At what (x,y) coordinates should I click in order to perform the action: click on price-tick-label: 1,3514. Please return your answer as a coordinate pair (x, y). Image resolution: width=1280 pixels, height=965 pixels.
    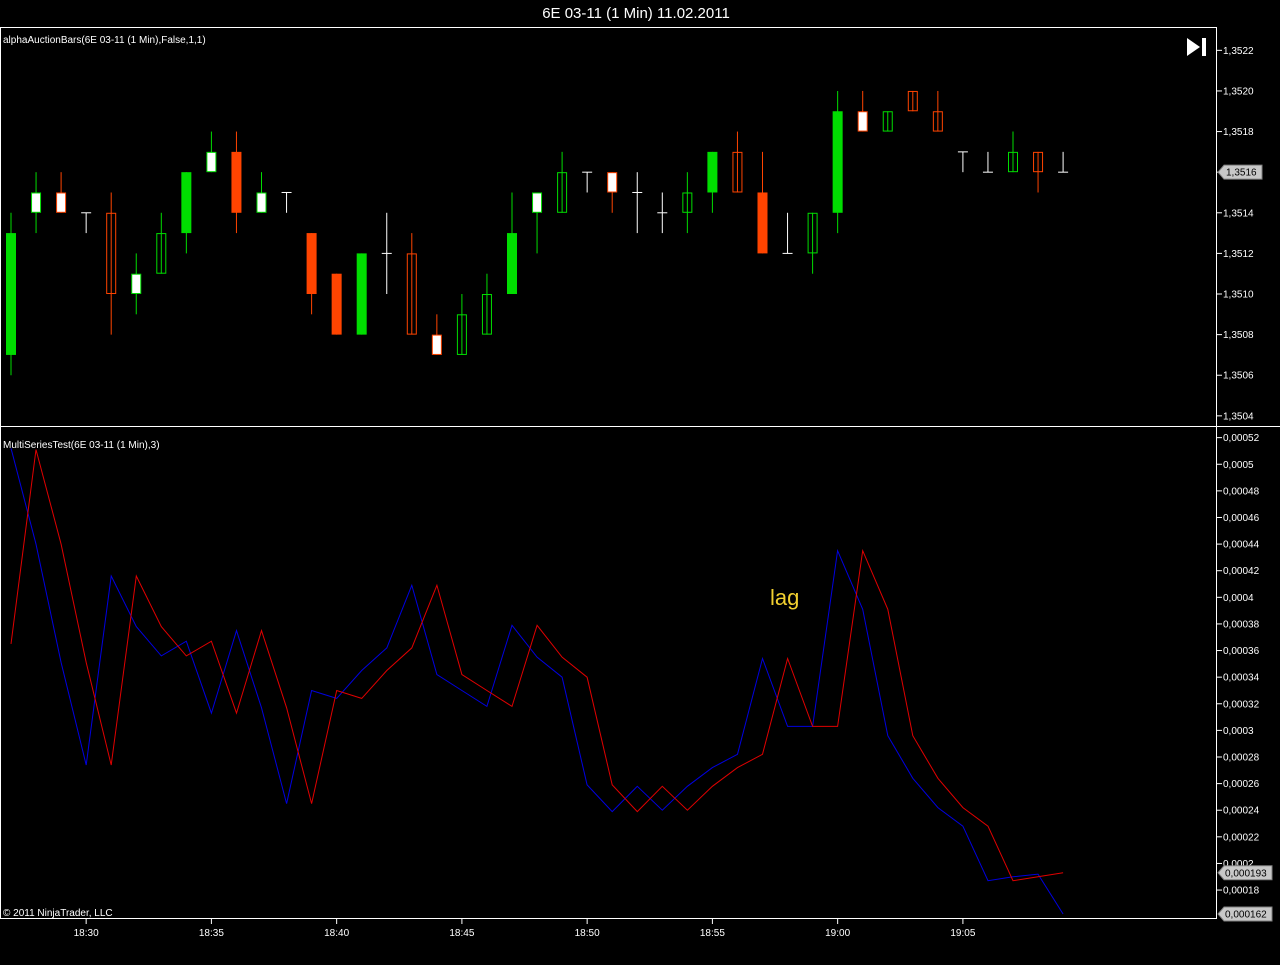
    Looking at the image, I should click on (1238, 213).